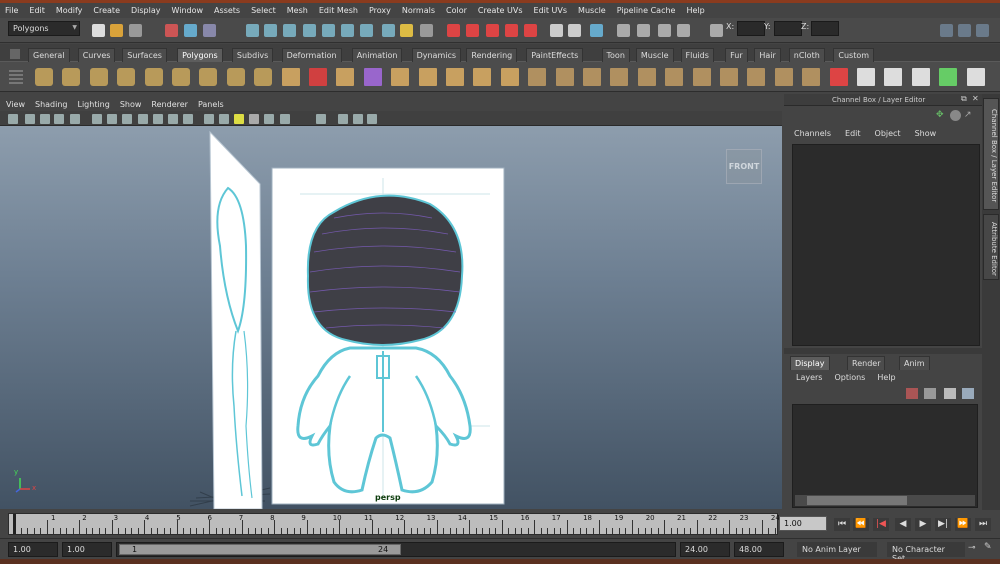 This screenshot has height=564, width=1000. Describe the element at coordinates (623, 30) in the screenshot. I see `ipr-render-icon` at that location.